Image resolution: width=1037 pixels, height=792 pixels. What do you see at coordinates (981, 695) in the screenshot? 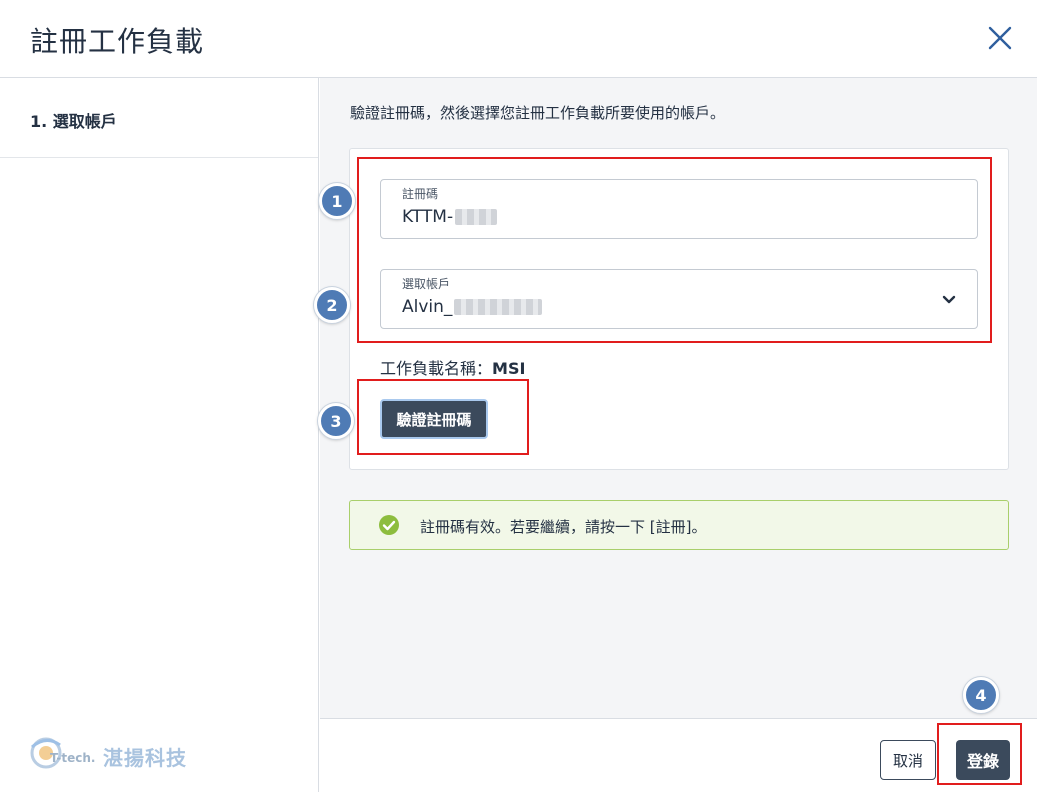
I see `annotation-badge-4: 4` at bounding box center [981, 695].